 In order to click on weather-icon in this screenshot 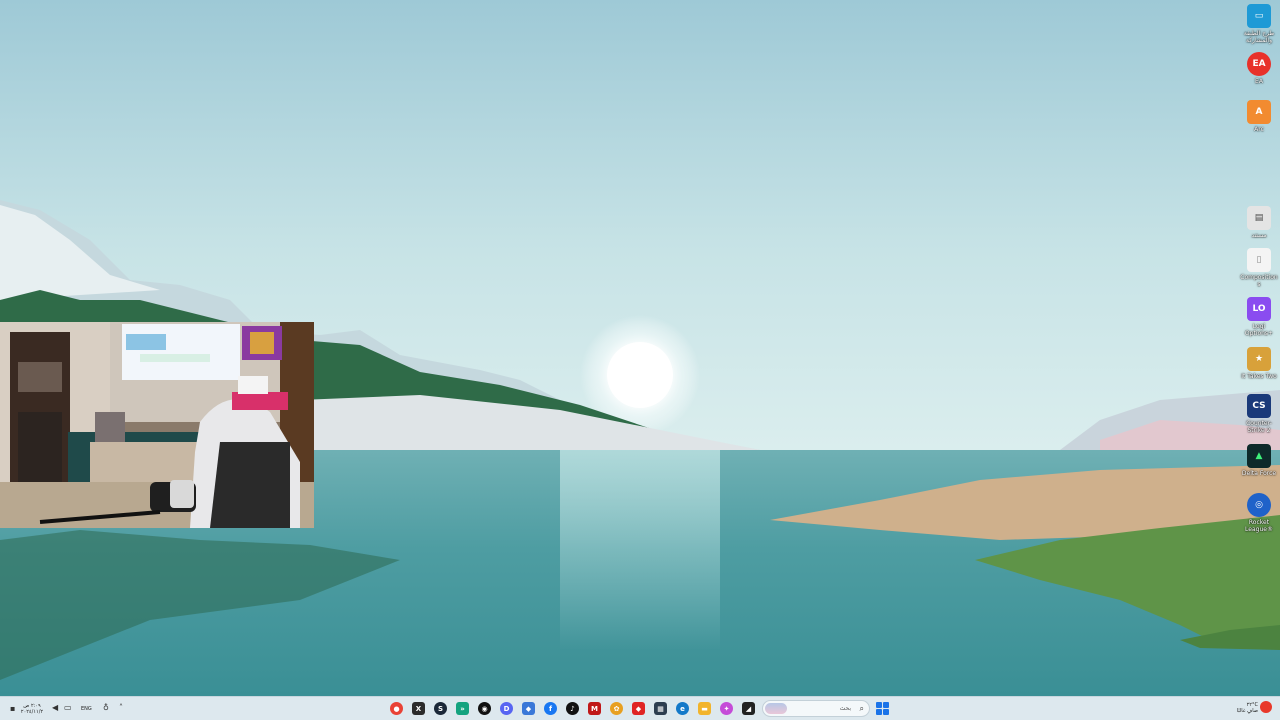, I will do `click(1266, 707)`.